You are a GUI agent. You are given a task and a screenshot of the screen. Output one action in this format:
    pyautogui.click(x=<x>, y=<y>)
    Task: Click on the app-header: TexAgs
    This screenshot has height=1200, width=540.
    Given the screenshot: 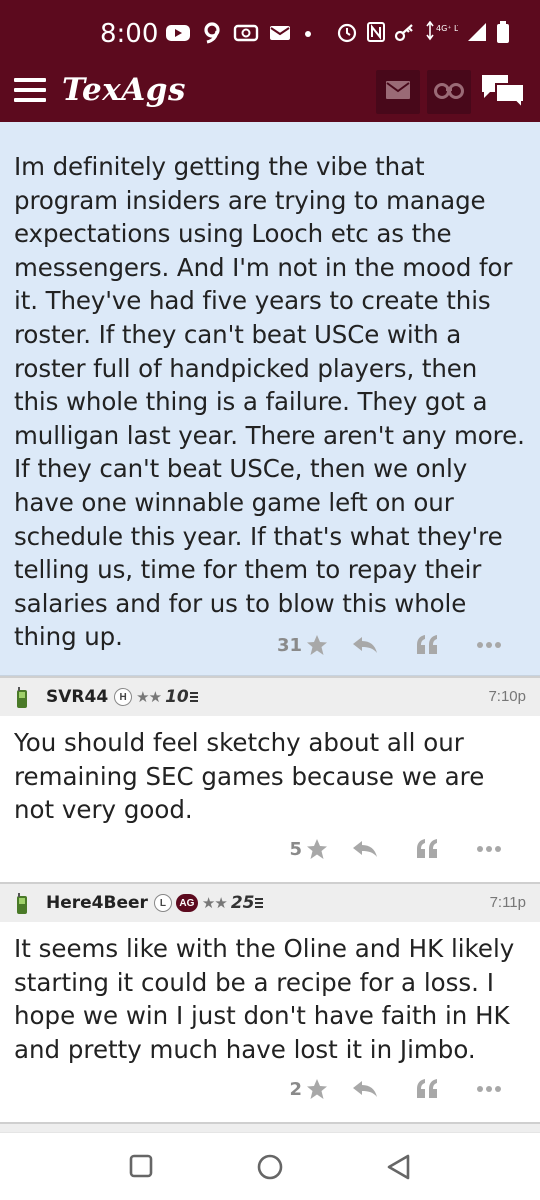 What is the action you would take?
    pyautogui.click(x=270, y=92)
    